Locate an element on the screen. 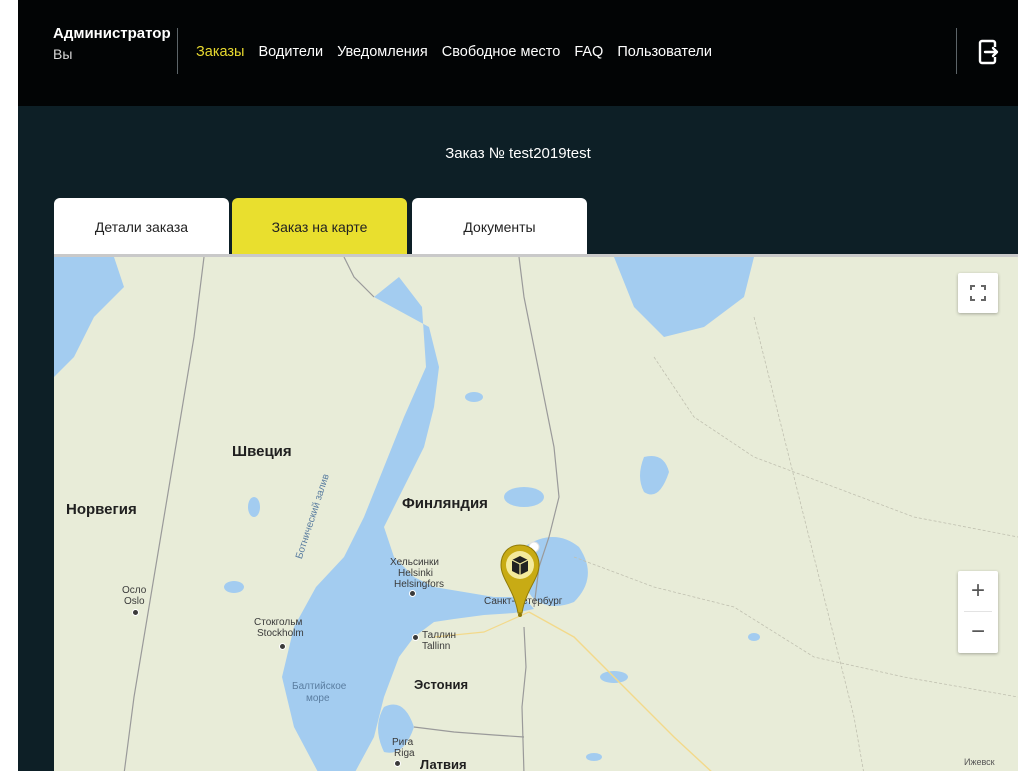 This screenshot has width=1036, height=771. map-label-estonia: Эстония is located at coordinates (441, 684).